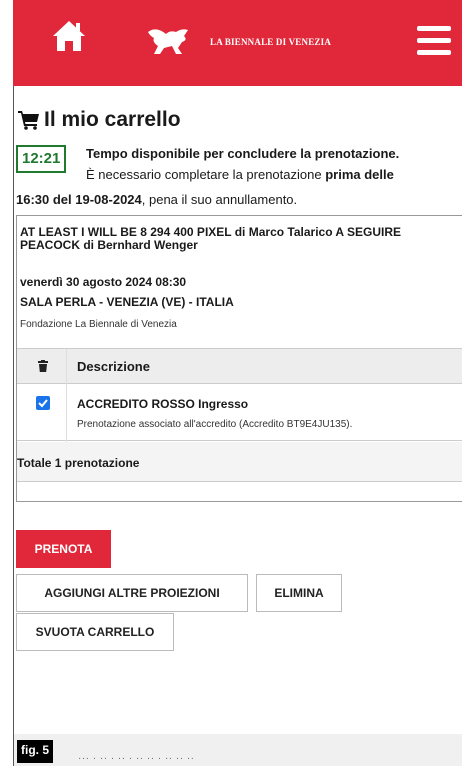 The image size is (462, 766). Describe the element at coordinates (35, 751) in the screenshot. I see `figure-badge: fig. 5` at that location.